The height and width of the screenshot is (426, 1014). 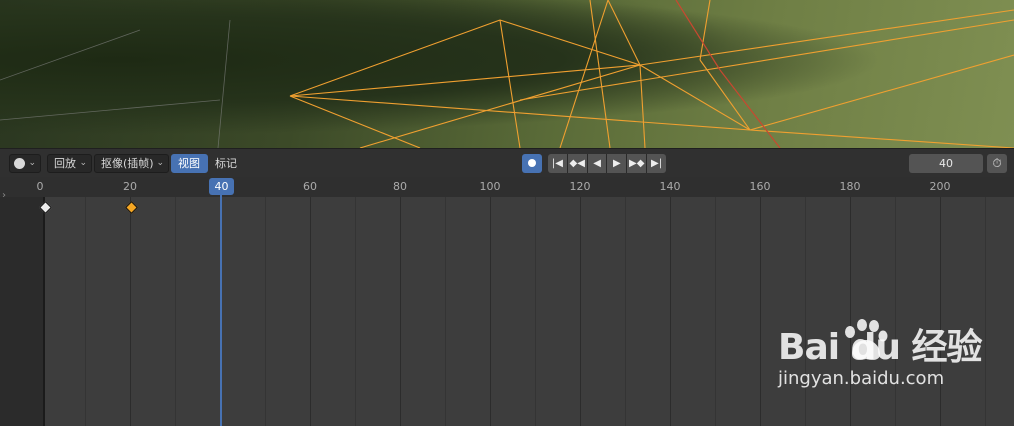 I want to click on record-icon, so click(x=532, y=163).